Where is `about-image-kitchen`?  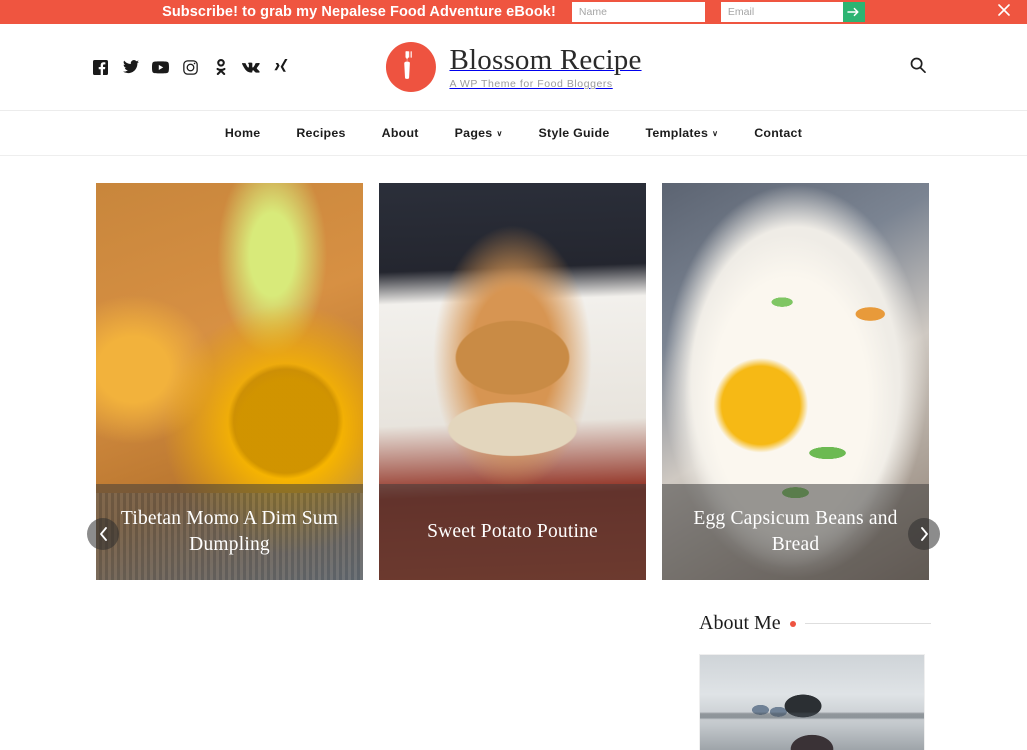
about-image-kitchen is located at coordinates (812, 702).